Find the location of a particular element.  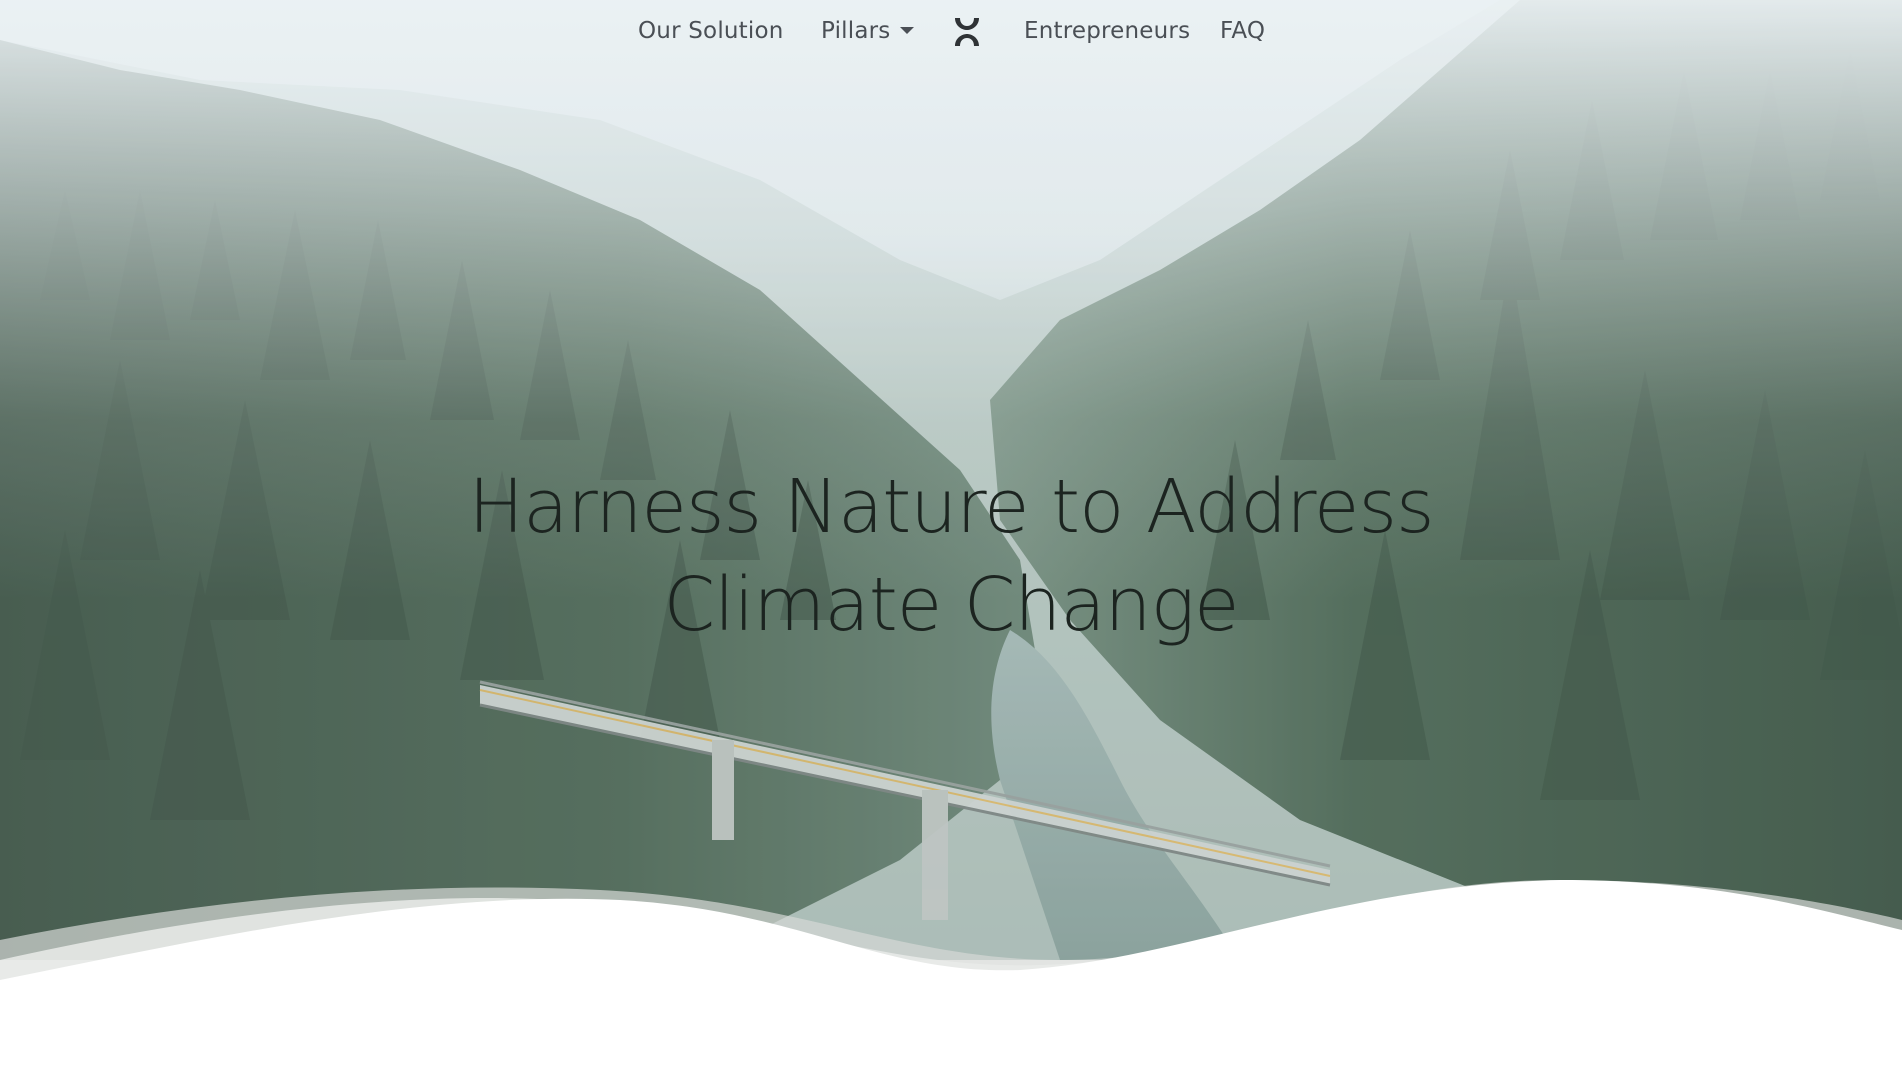

top-navigation: Our Solution Pillars Entrepreneurs FAQ is located at coordinates (951, 36).